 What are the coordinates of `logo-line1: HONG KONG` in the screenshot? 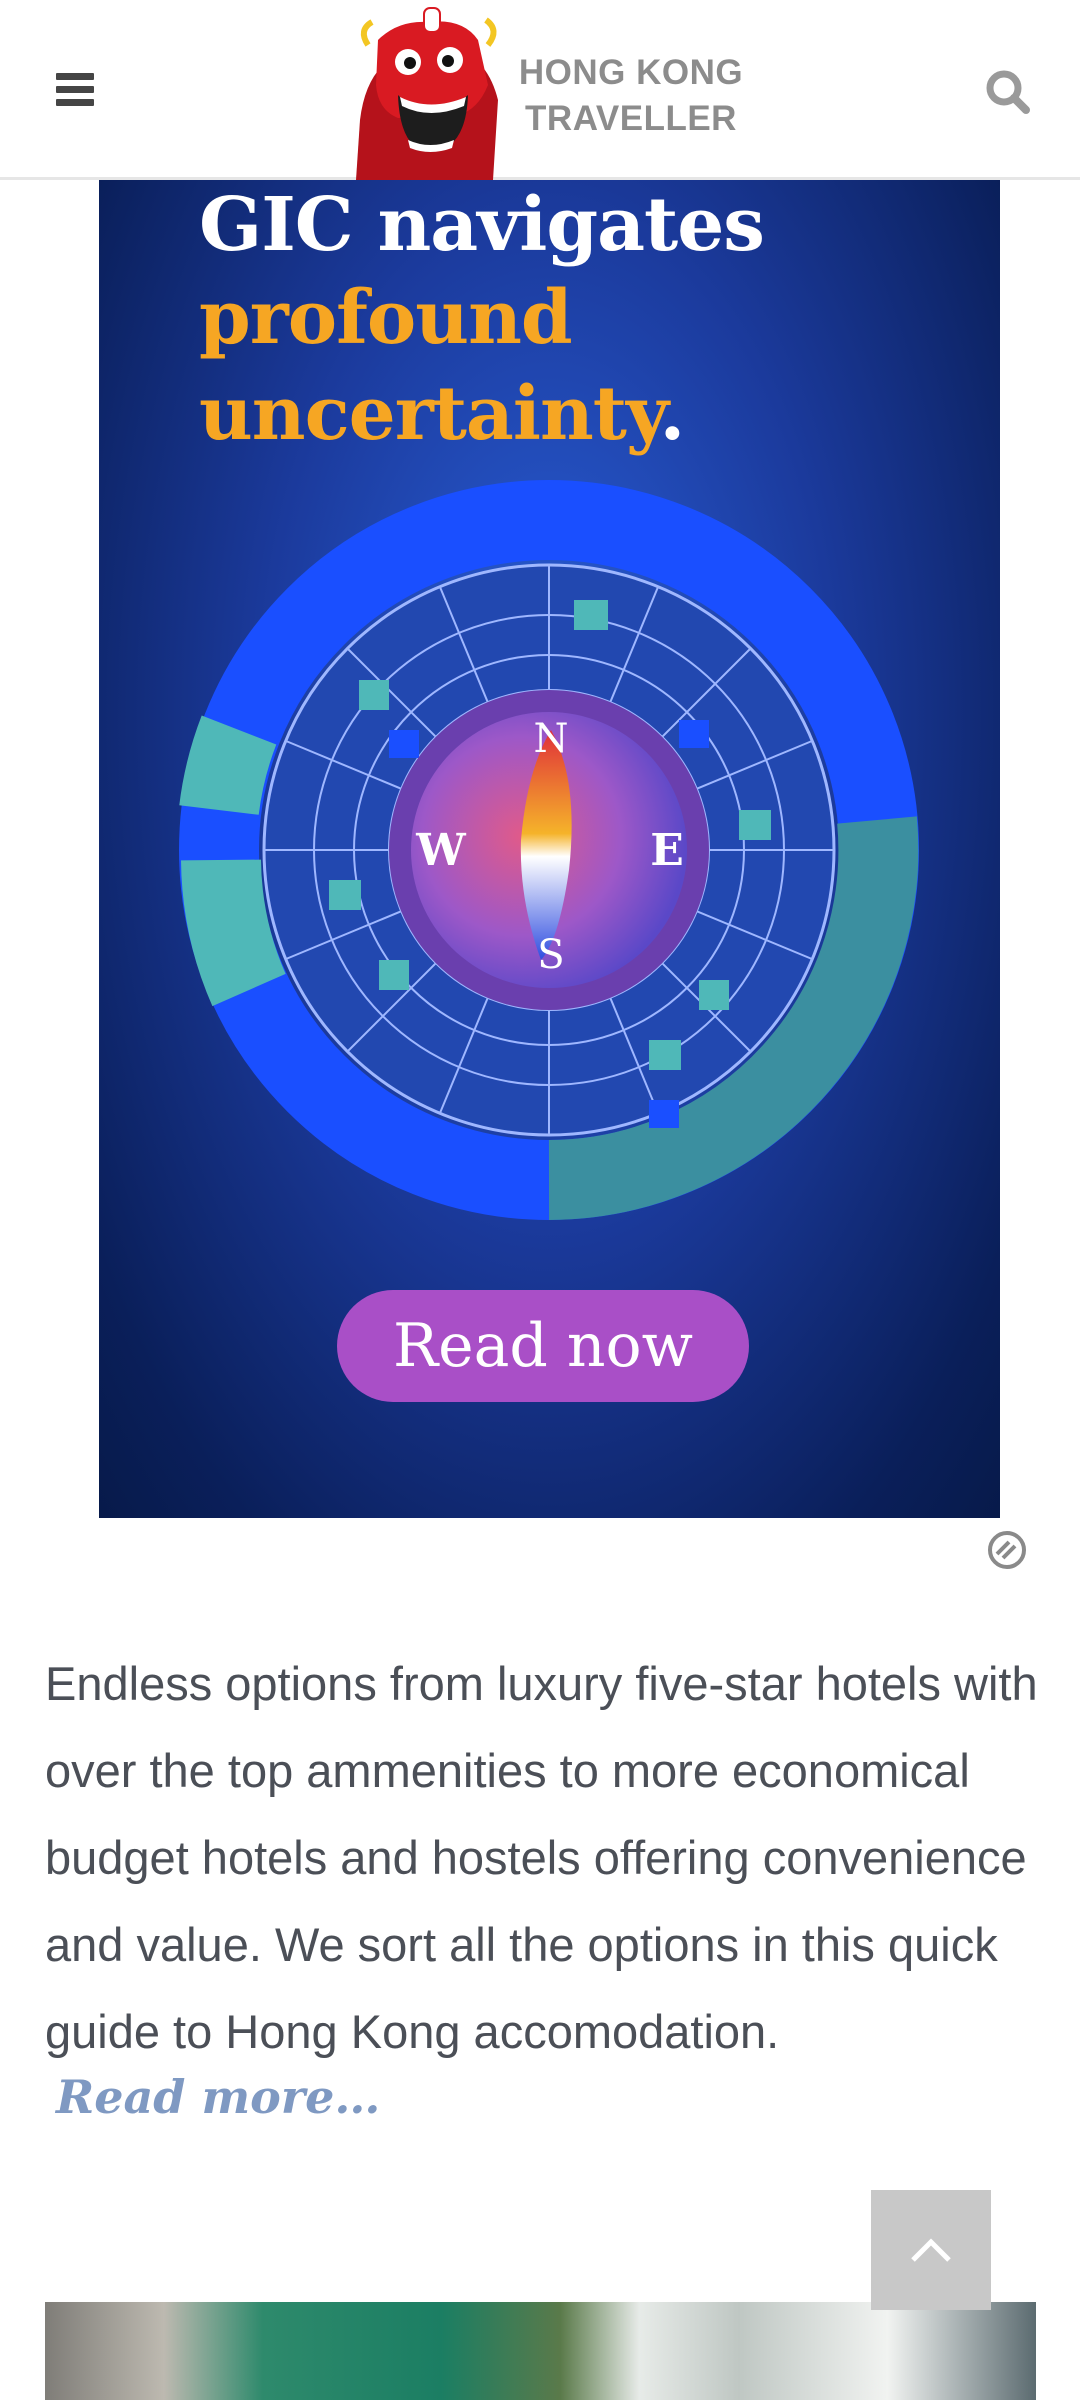 It's located at (631, 72).